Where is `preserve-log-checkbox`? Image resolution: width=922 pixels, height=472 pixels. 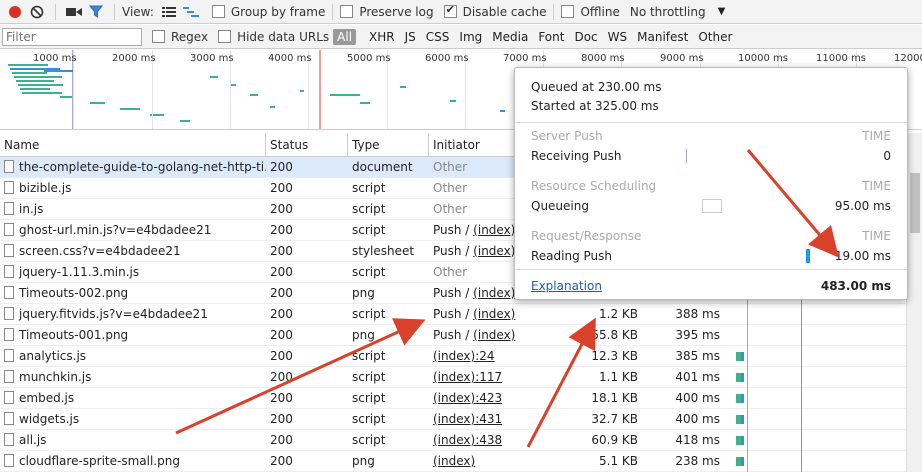 preserve-log-checkbox is located at coordinates (347, 11).